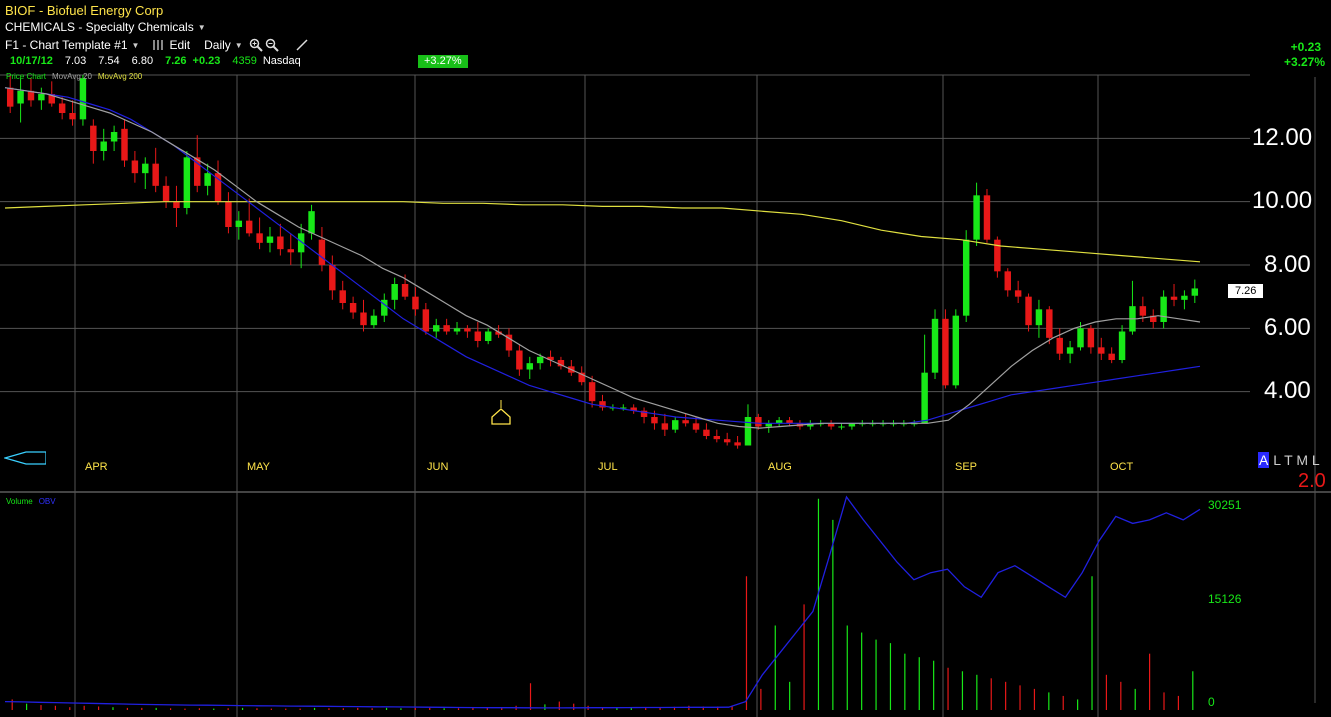 The height and width of the screenshot is (717, 1331). I want to click on price-tick-12: 12.00, so click(1282, 137).